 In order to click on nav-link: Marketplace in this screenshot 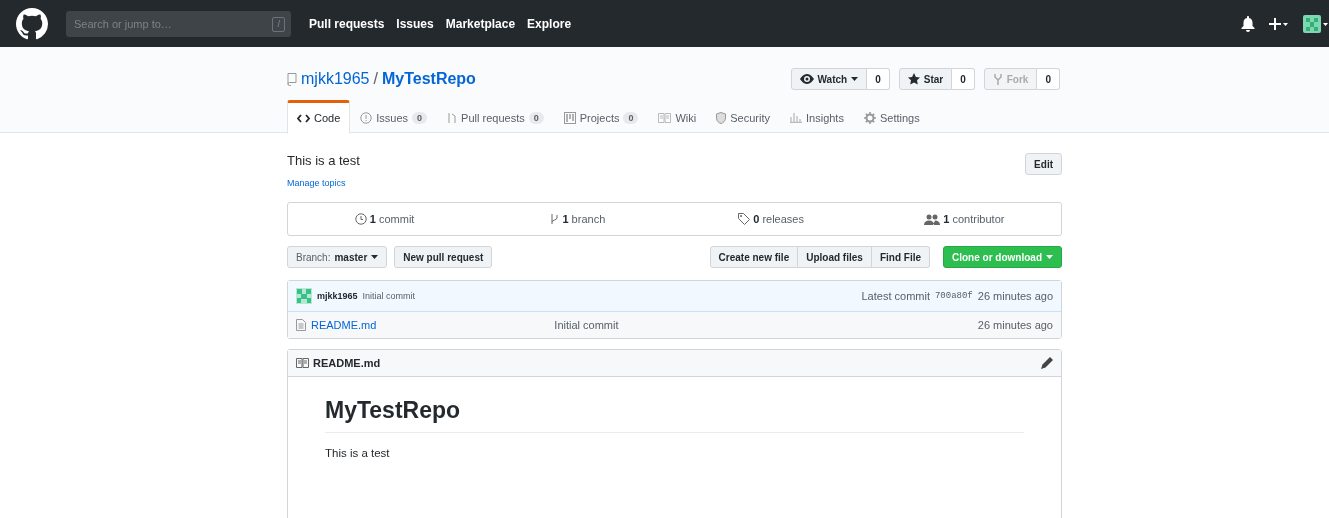, I will do `click(480, 23)`.